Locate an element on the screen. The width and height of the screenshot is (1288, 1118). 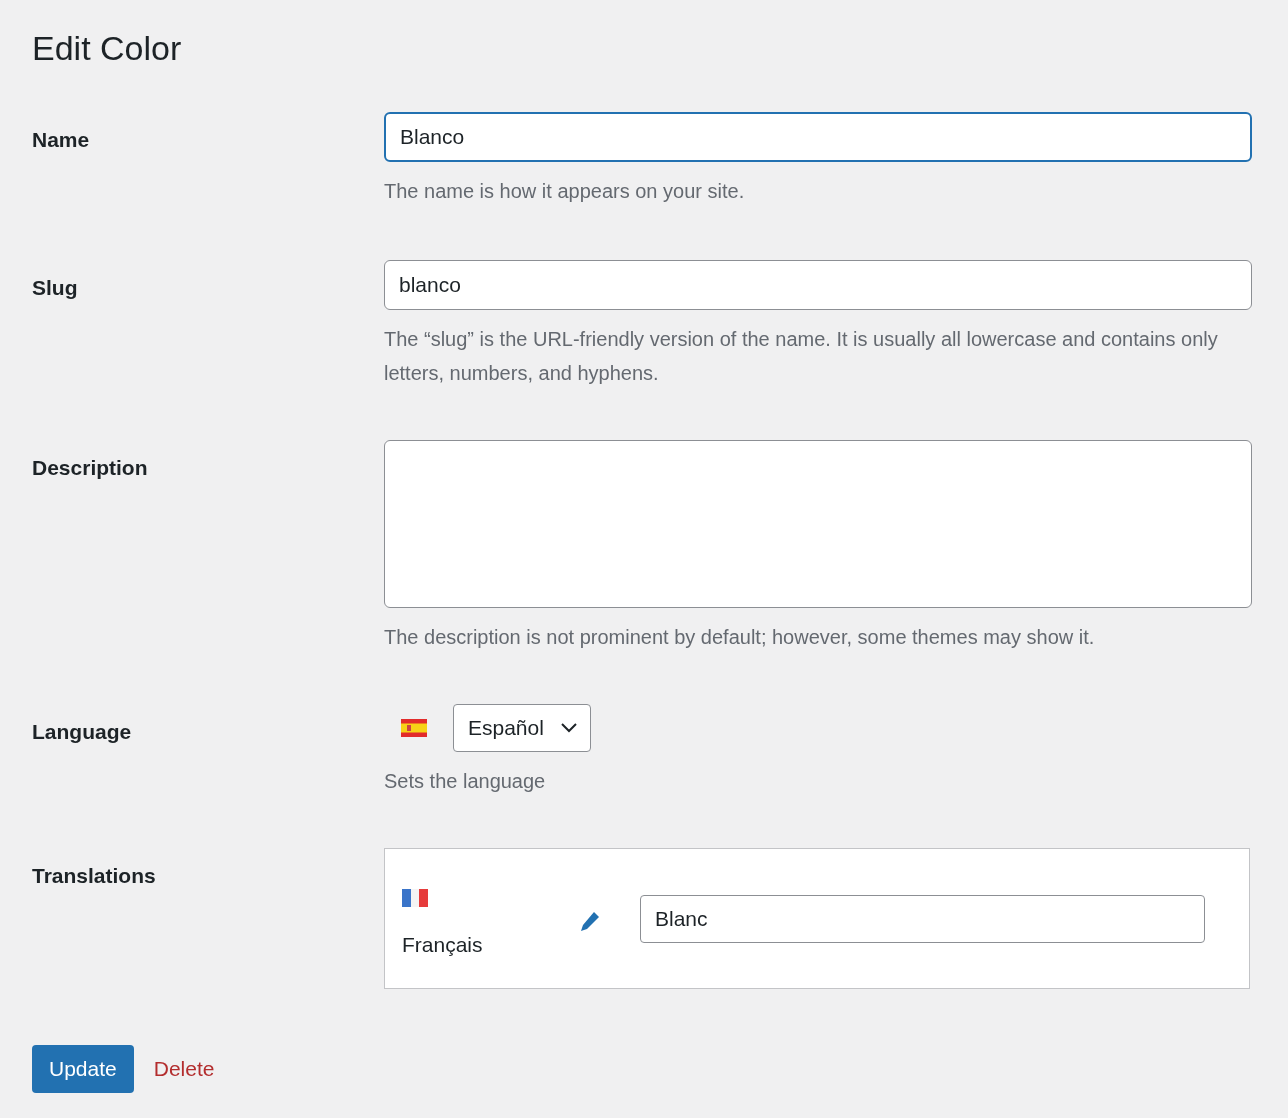
page-title: Edit Color is located at coordinates (107, 48).